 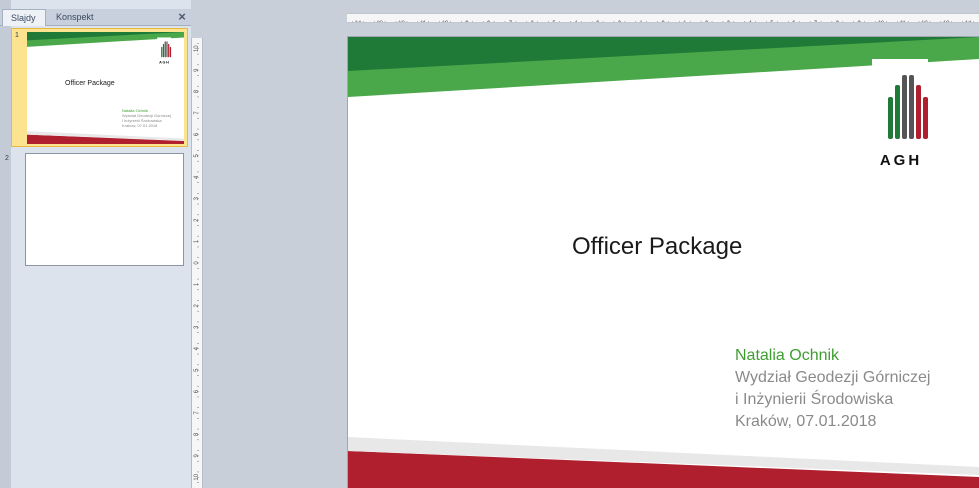 I want to click on slide-number: 1, so click(x=17, y=35).